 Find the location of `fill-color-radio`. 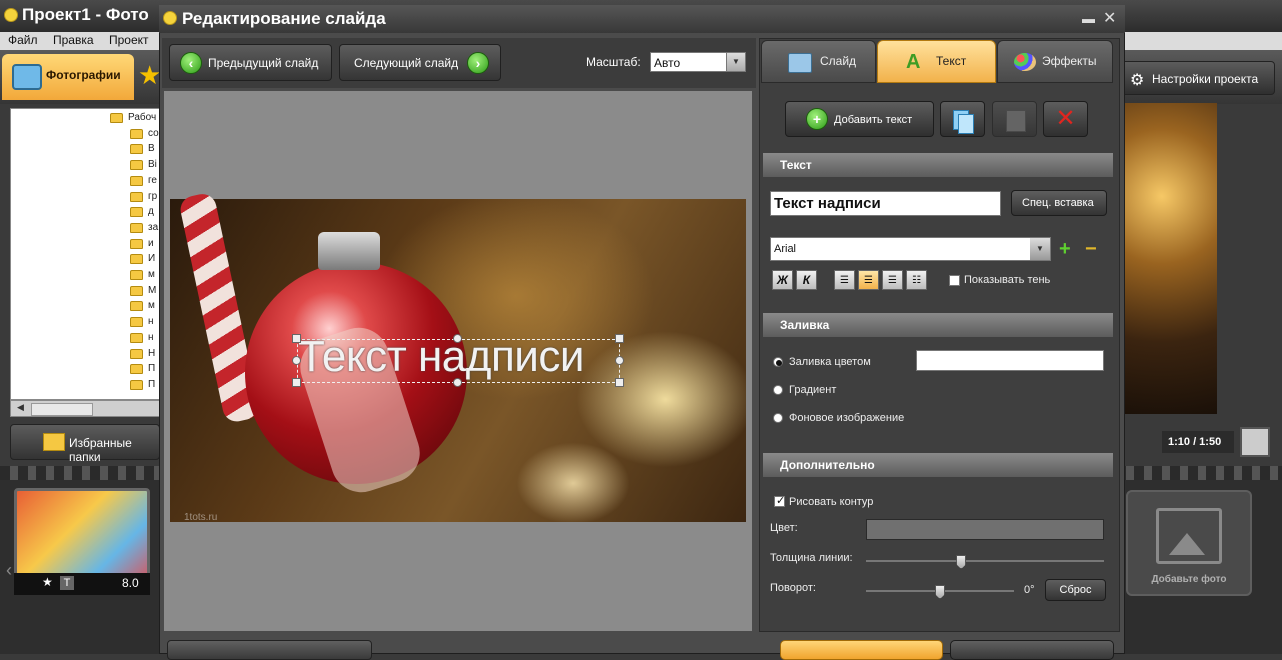

fill-color-radio is located at coordinates (778, 362).